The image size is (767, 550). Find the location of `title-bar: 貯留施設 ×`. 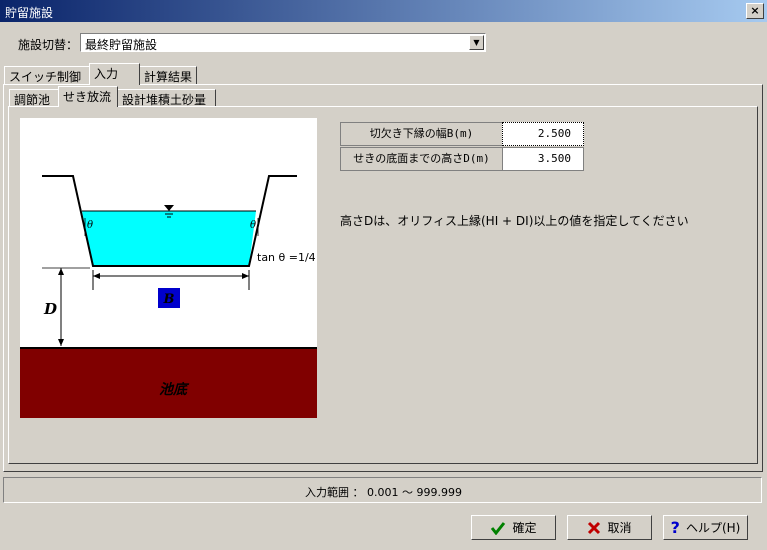

title-bar: 貯留施設 × is located at coordinates (383, 11).